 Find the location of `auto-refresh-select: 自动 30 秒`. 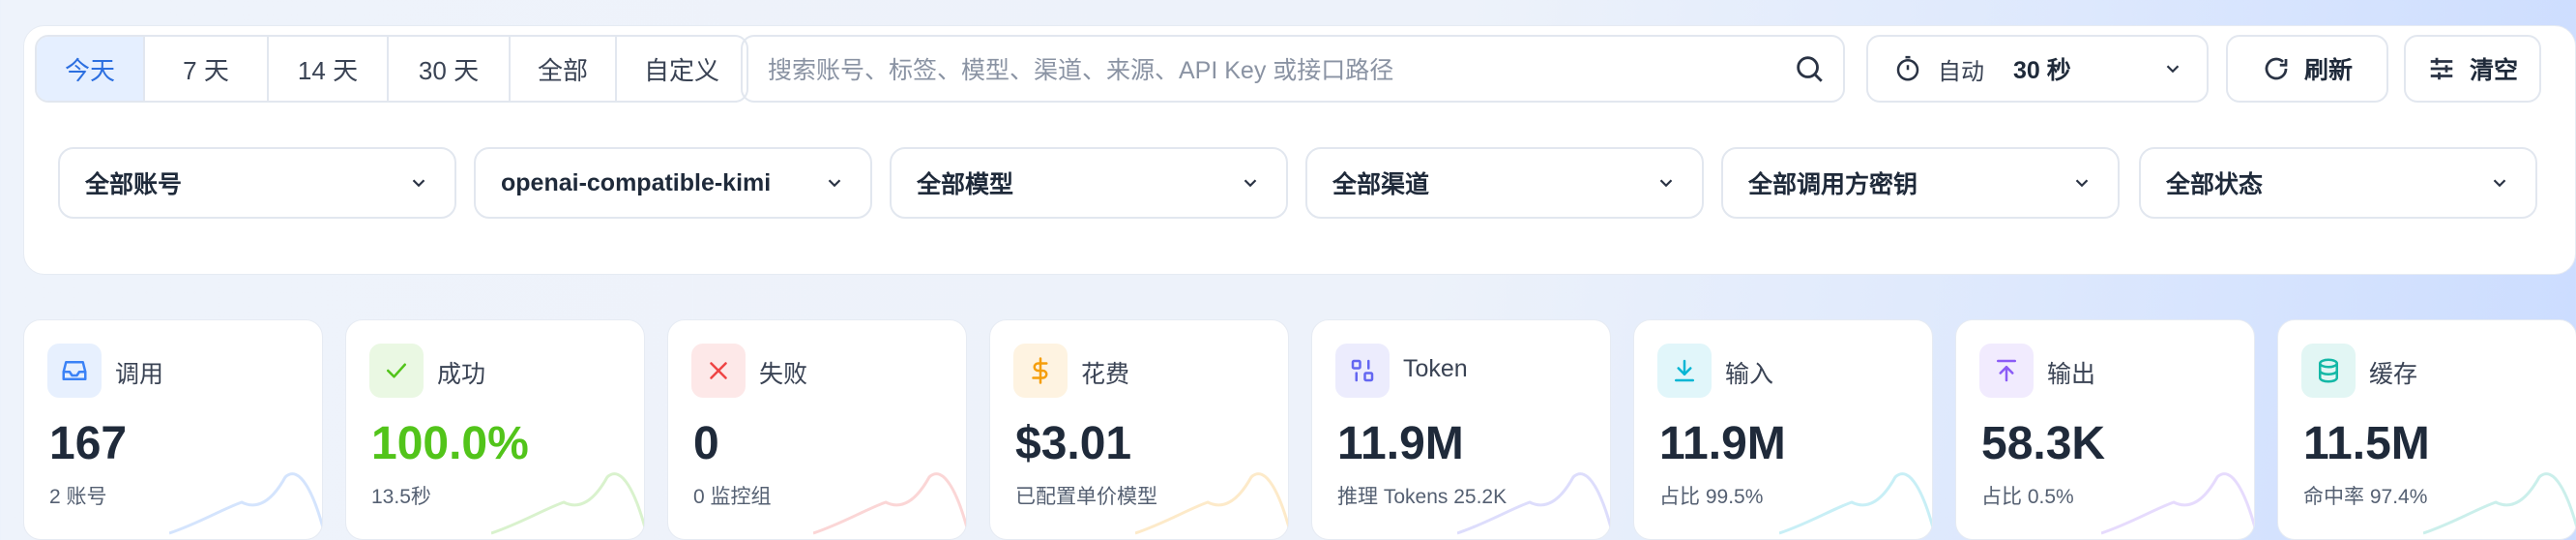

auto-refresh-select: 自动 30 秒 is located at coordinates (2037, 69).